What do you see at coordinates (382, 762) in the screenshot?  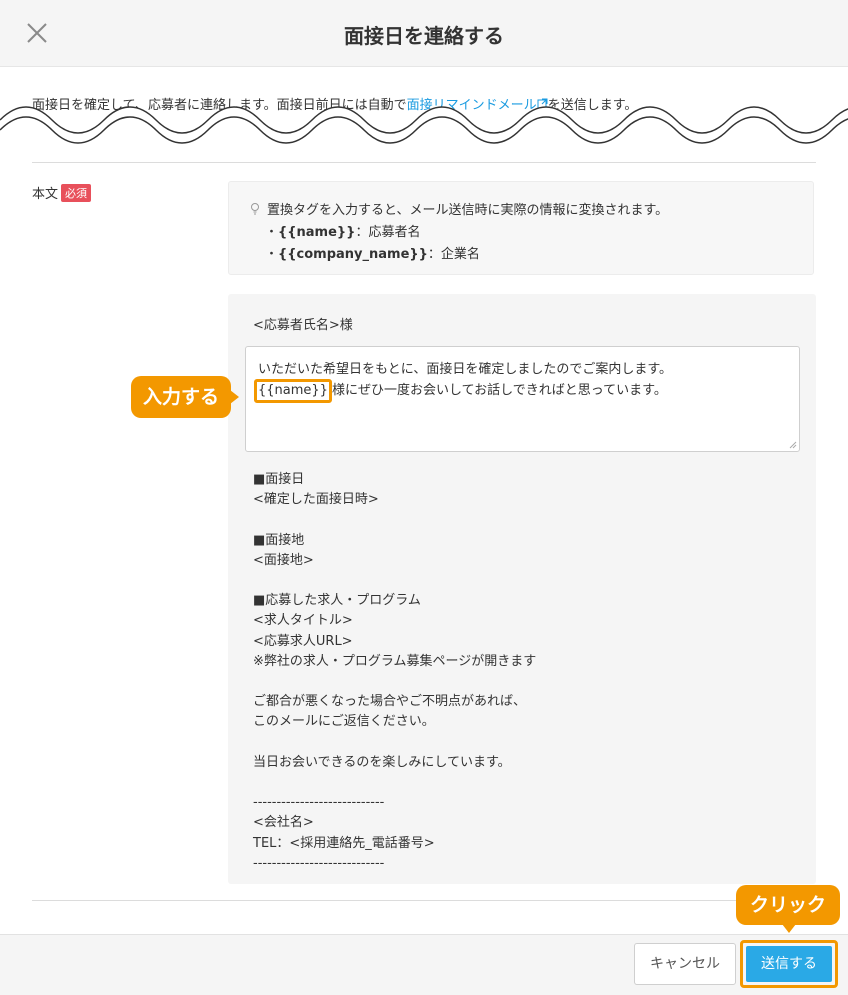 I see `template-line: 当日お会いできるのを楽しみにしています。` at bounding box center [382, 762].